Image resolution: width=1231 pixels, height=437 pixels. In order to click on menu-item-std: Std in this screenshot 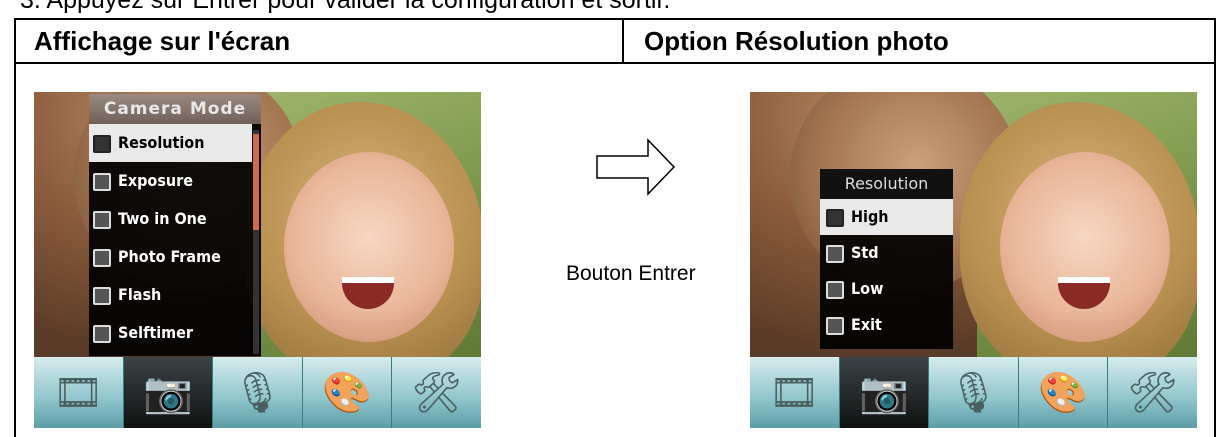, I will do `click(886, 253)`.